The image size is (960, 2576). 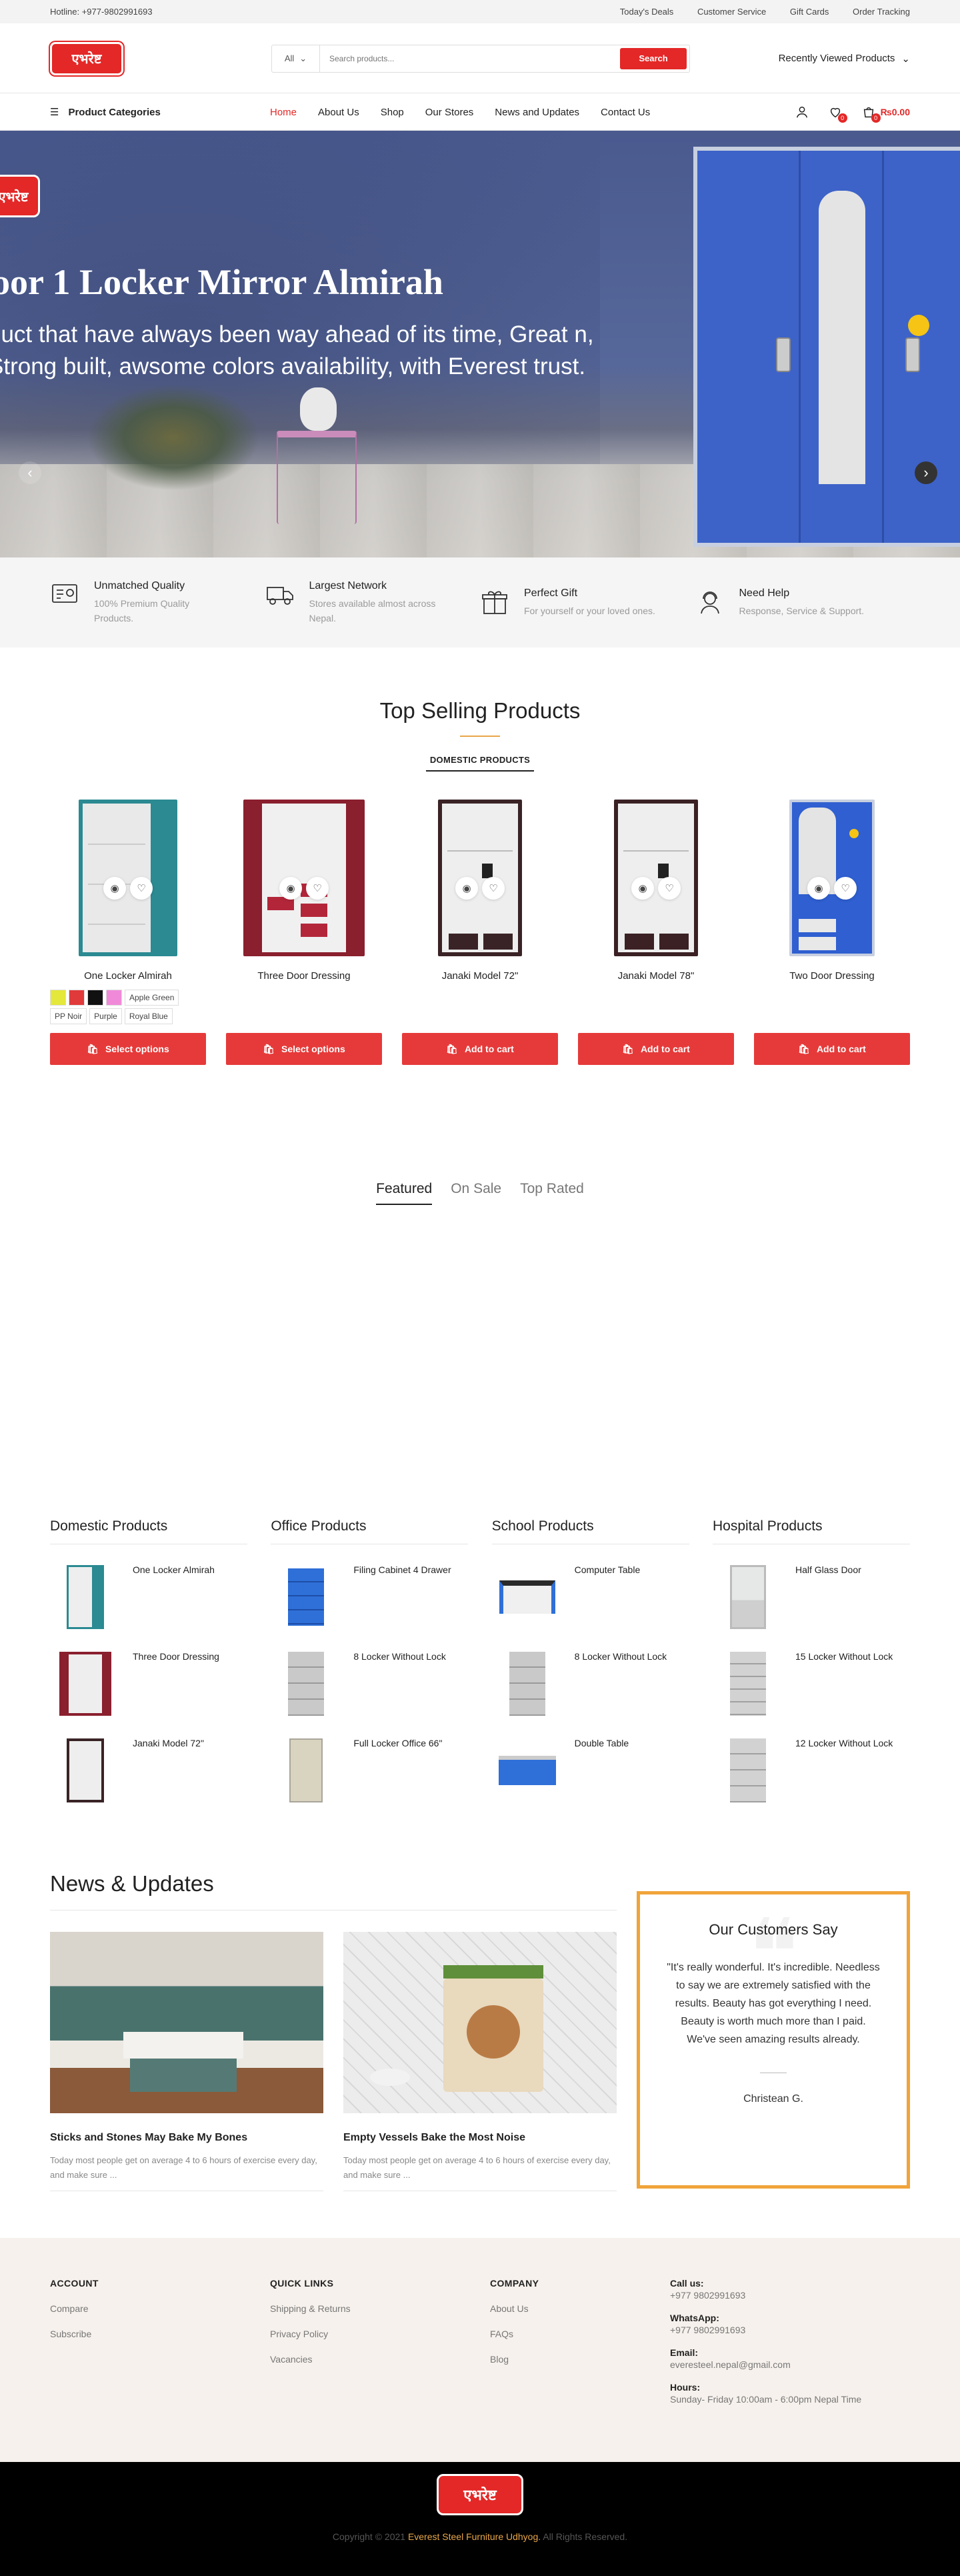 What do you see at coordinates (30, 472) in the screenshot?
I see `slider-prev-arrow: ‹` at bounding box center [30, 472].